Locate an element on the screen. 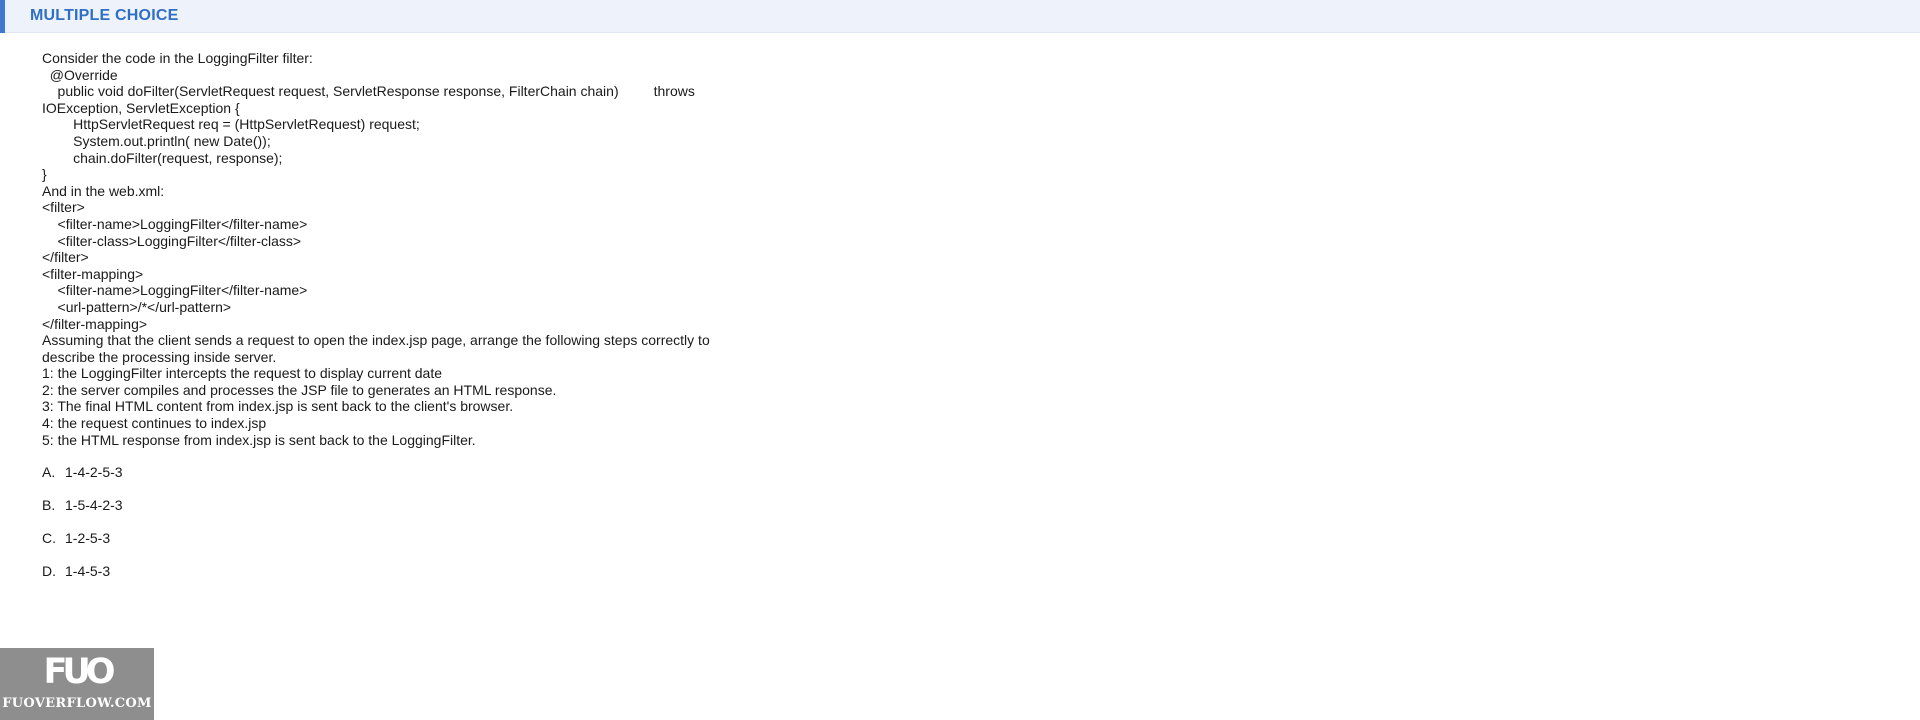  question-line: <url-pattern>/*</url-pattern> is located at coordinates (137, 306).